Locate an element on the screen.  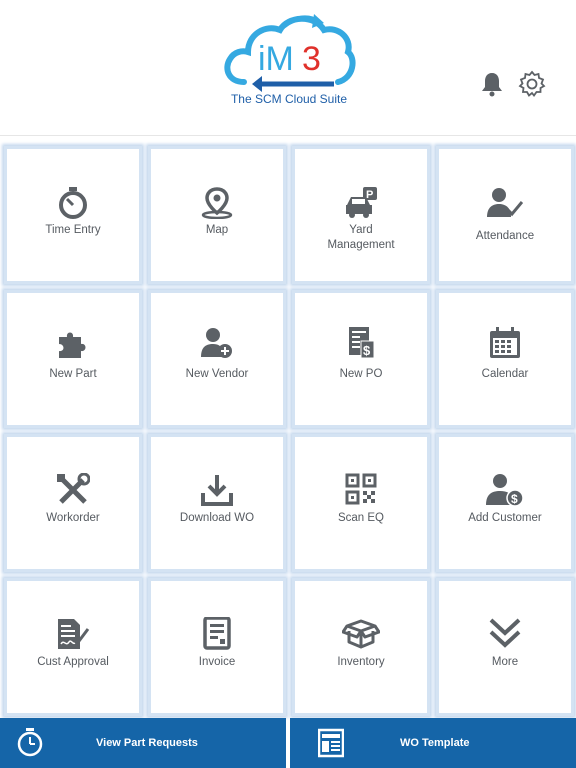
tile-new-vendor: New Vendor is located at coordinates (217, 359).